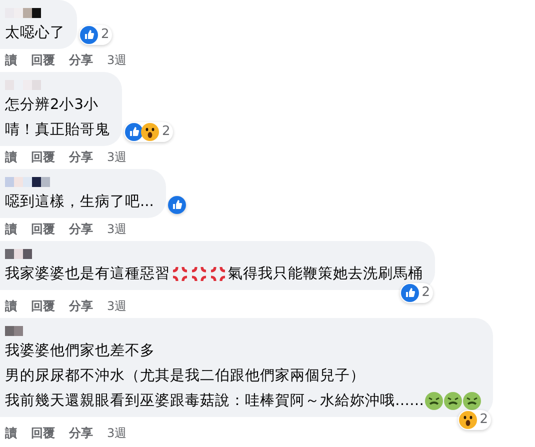 This screenshot has height=447, width=535. What do you see at coordinates (57, 130) in the screenshot?
I see `comment-text: 啨！真正貽哥鬼` at bounding box center [57, 130].